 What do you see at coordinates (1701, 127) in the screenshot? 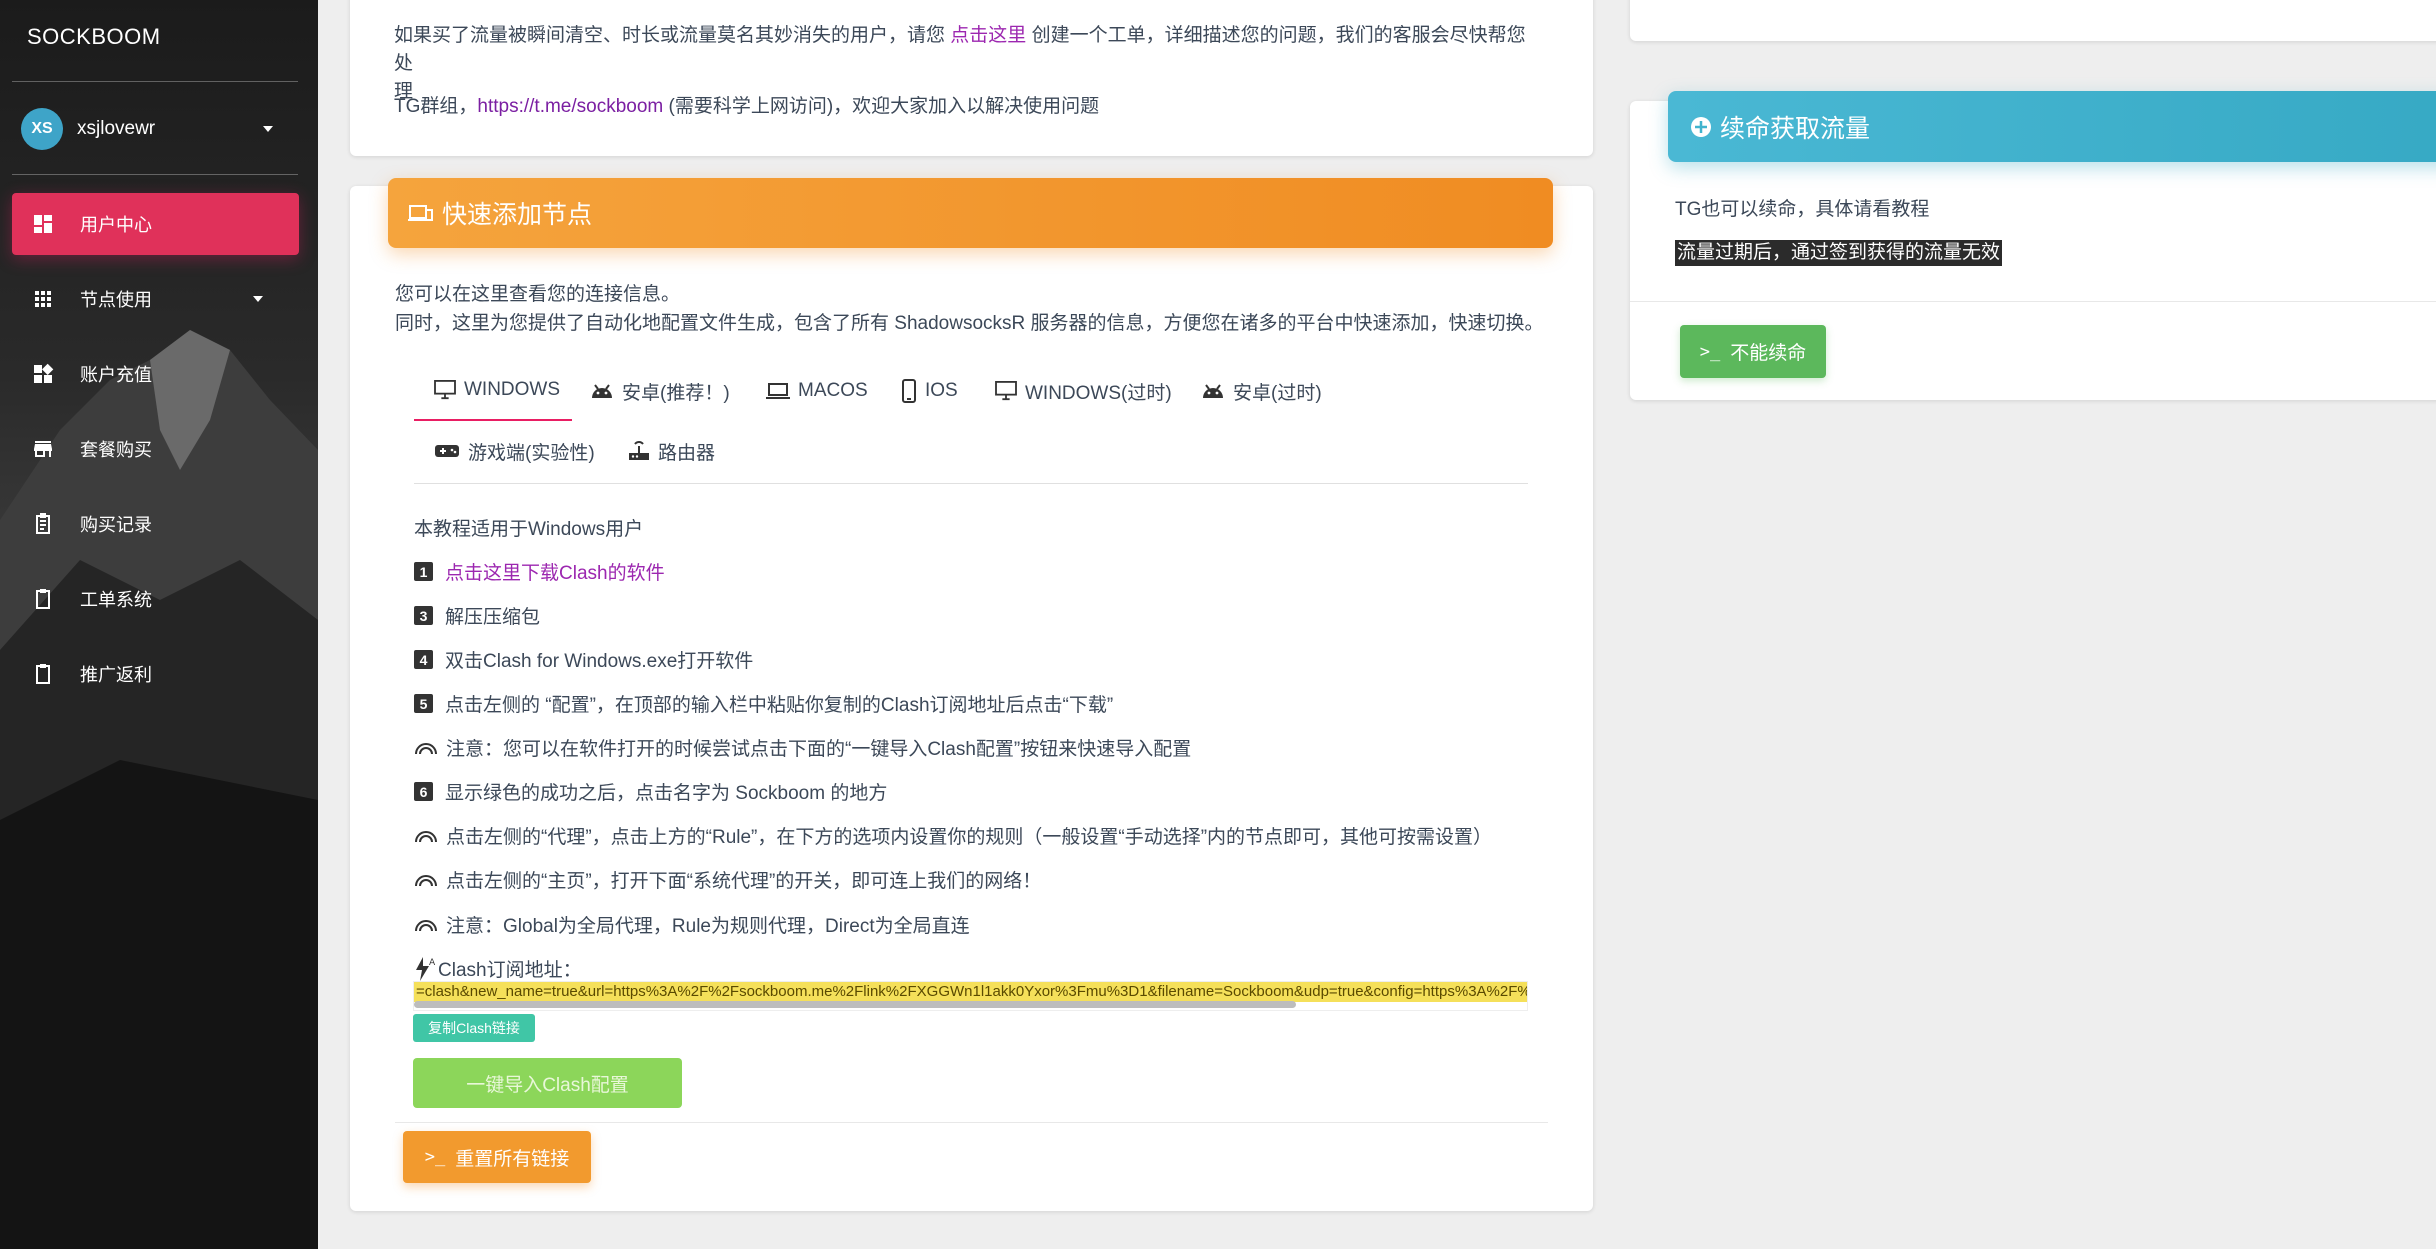
I see `add-circle-icon` at bounding box center [1701, 127].